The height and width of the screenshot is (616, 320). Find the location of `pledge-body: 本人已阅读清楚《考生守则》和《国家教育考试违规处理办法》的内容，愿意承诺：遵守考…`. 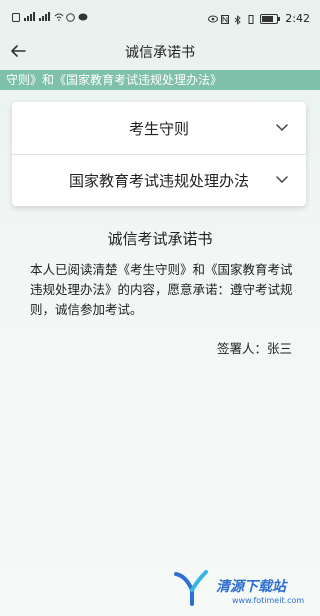

pledge-body: 本人已阅读清楚《考生守则》和《国家教育考试违规处理办法》的内容，愿意承诺：遵守考… is located at coordinates (161, 289).